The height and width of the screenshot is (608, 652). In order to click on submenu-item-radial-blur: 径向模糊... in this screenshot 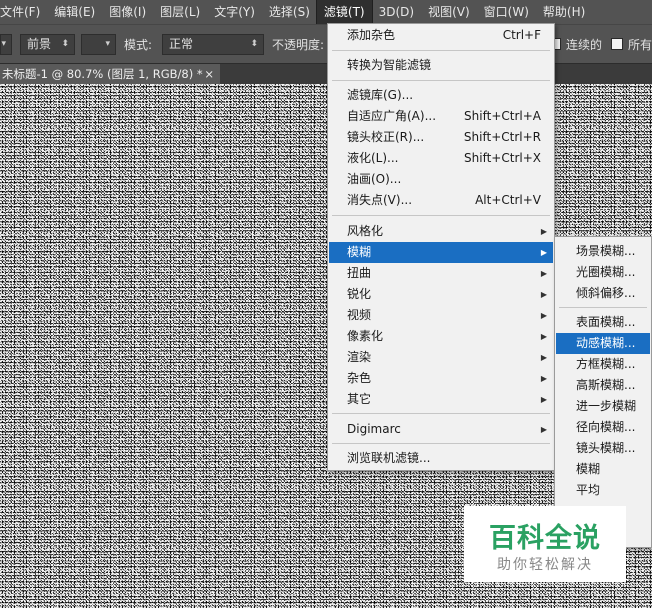, I will do `click(603, 427)`.